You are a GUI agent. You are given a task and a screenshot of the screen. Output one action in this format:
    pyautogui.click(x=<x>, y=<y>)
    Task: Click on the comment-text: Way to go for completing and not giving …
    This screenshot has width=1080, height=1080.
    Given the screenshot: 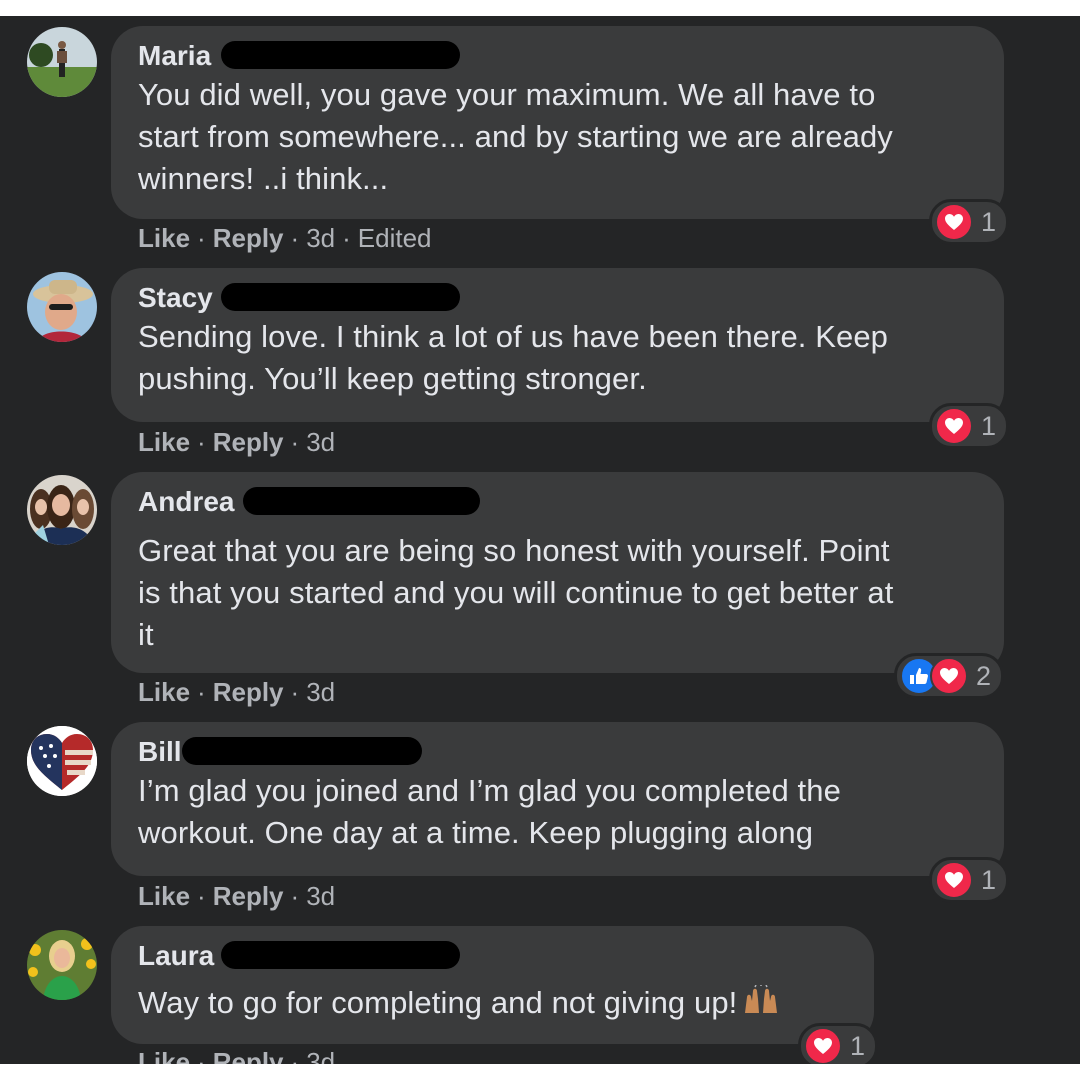 What is the action you would take?
    pyautogui.click(x=492, y=1004)
    